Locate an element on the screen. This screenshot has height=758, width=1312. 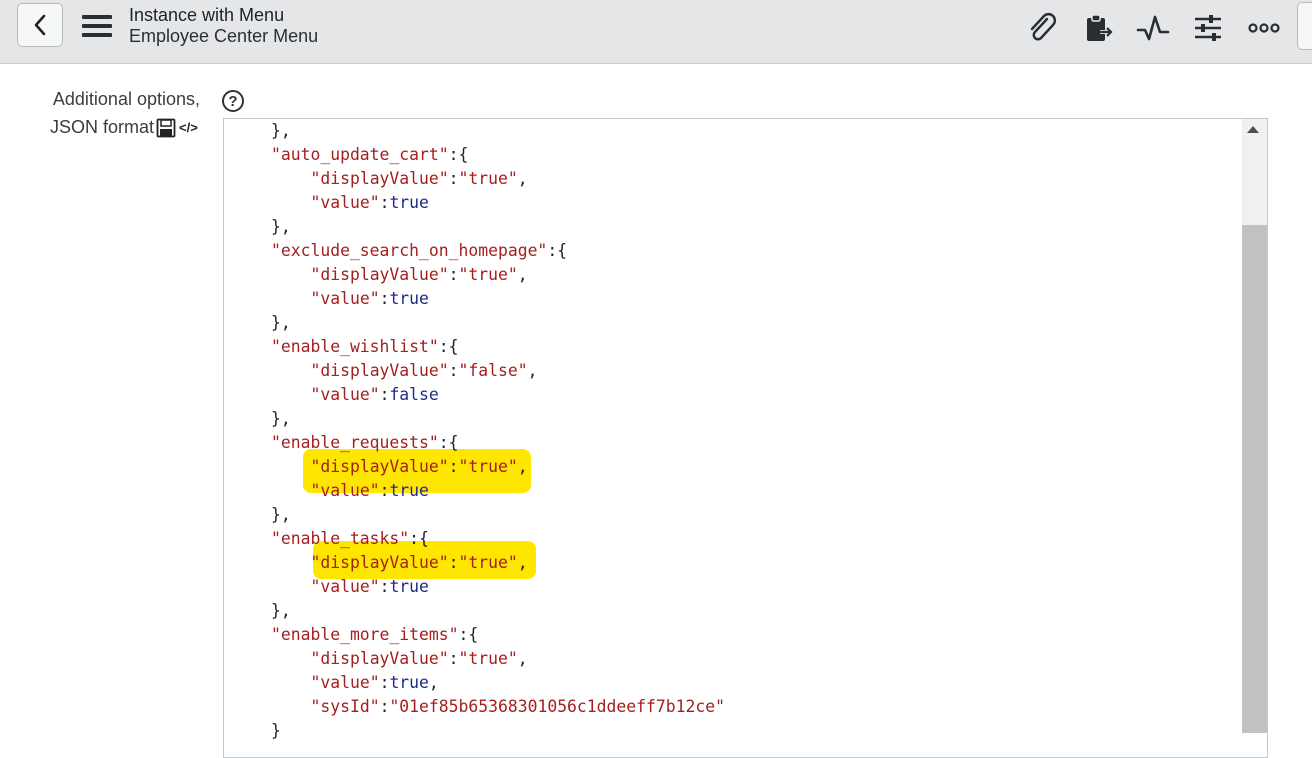
scroll-up-arrow is located at coordinates (1253, 129).